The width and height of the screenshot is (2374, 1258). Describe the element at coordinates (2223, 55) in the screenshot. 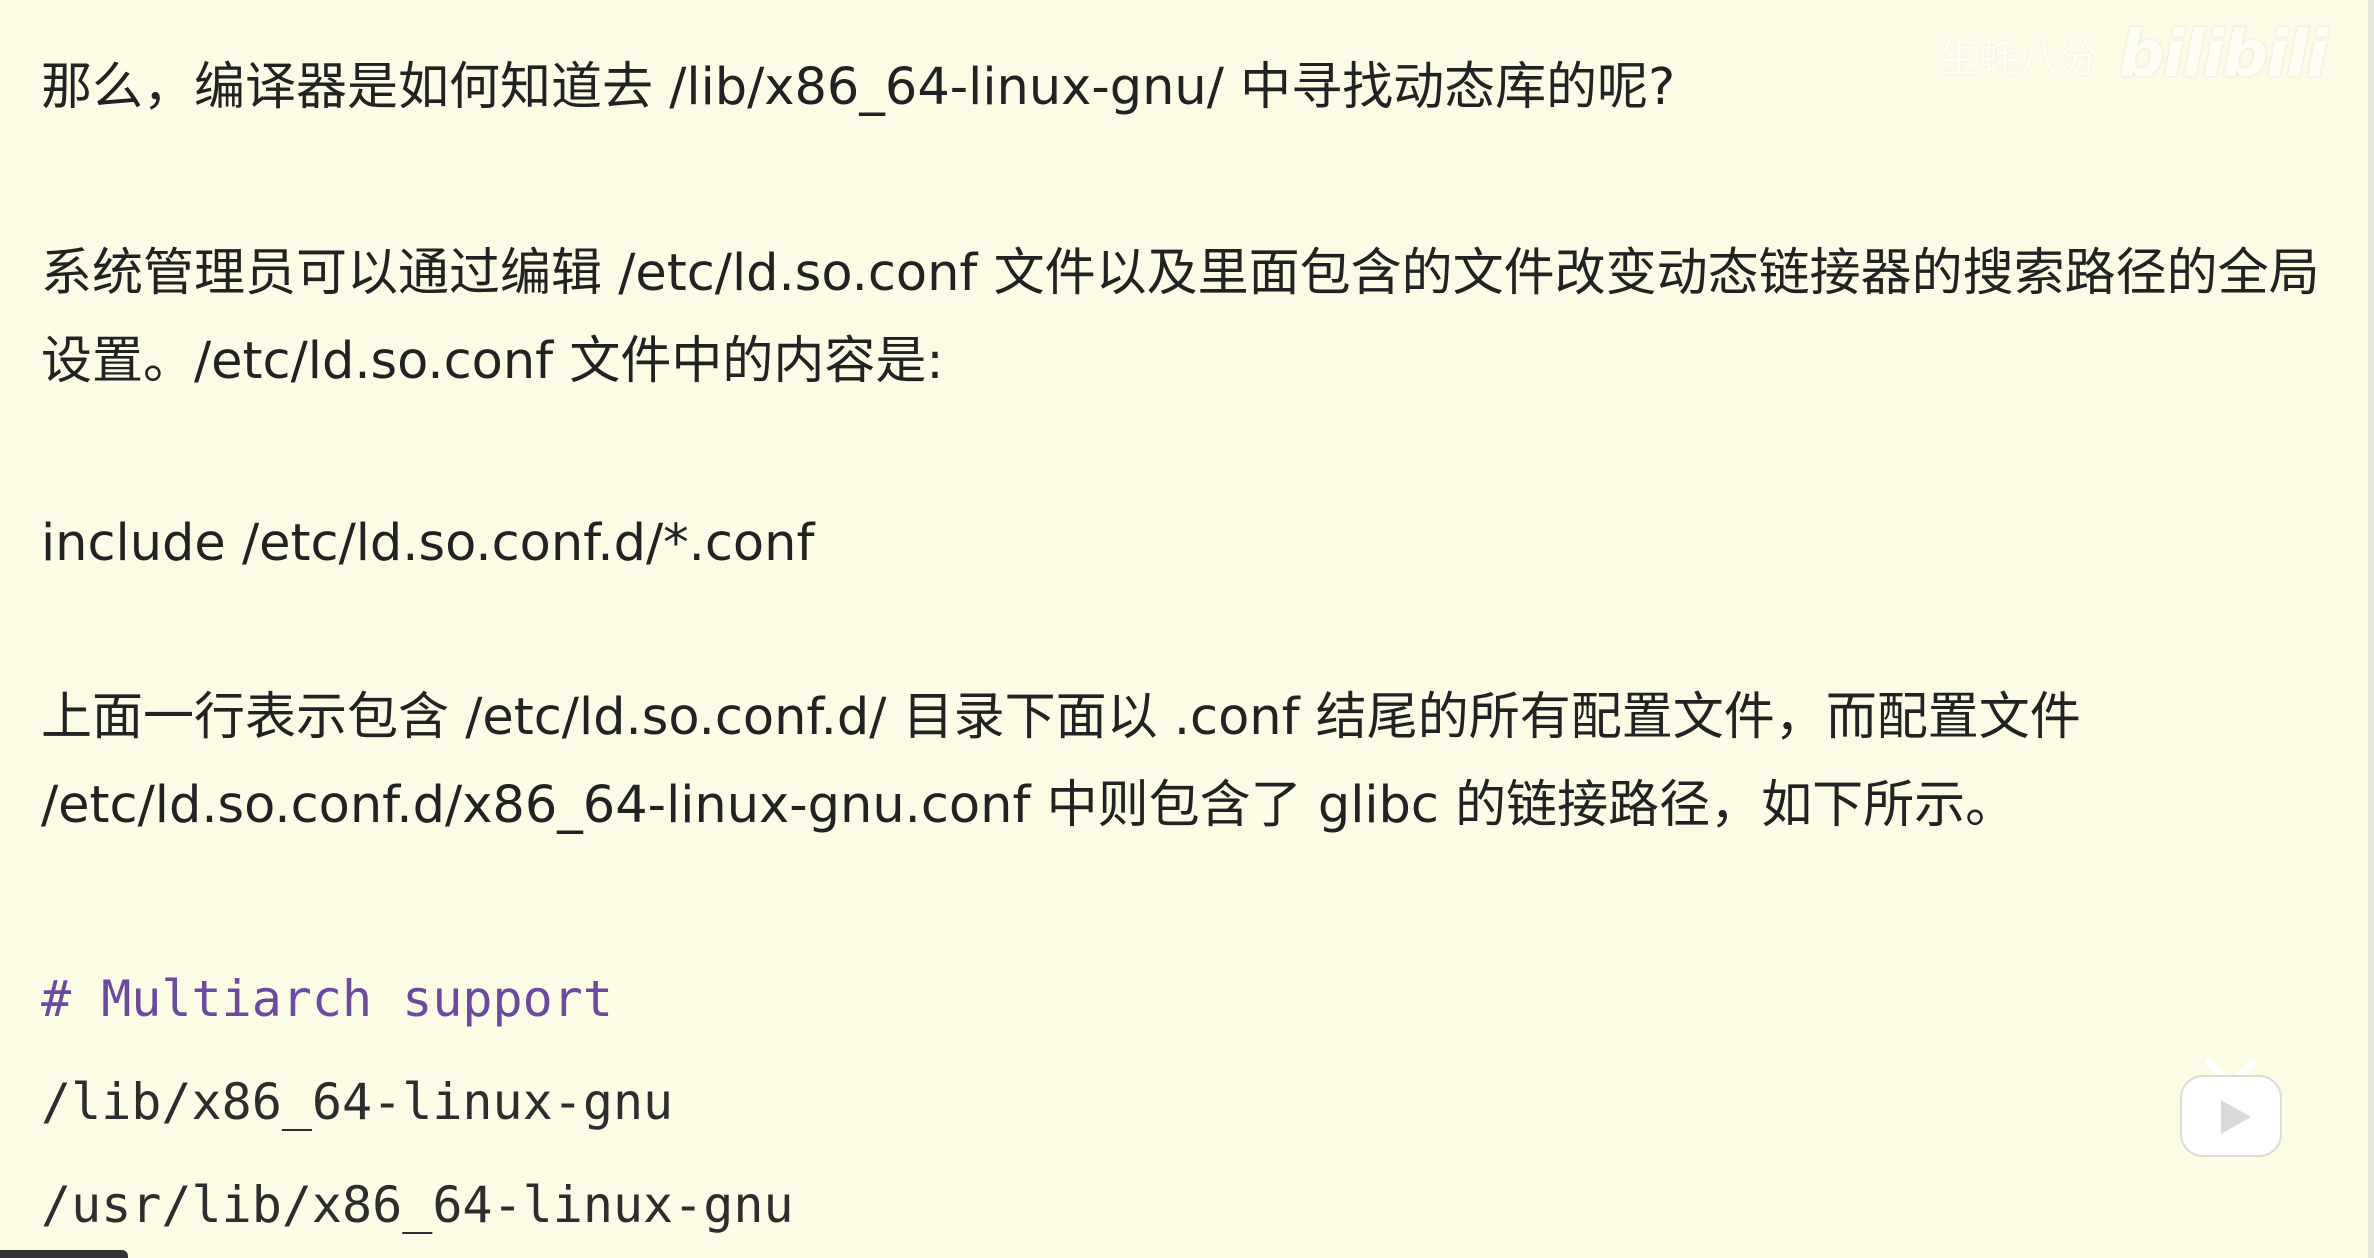

I see `bilibili-logo: bilibili` at that location.